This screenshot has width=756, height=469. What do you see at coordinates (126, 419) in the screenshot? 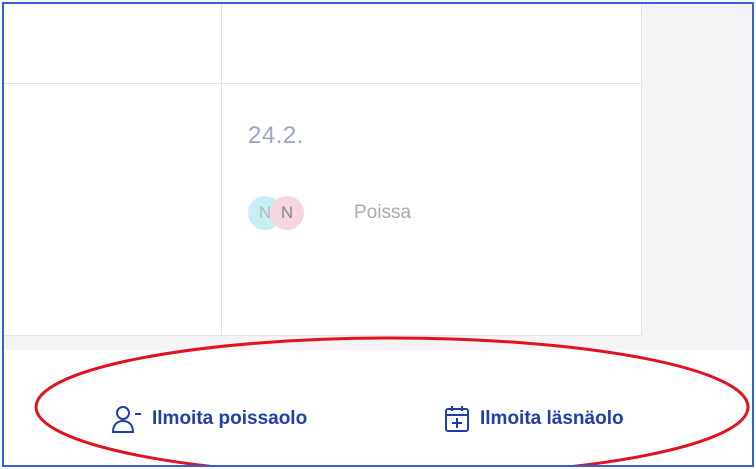
I see `person-minus-icon` at bounding box center [126, 419].